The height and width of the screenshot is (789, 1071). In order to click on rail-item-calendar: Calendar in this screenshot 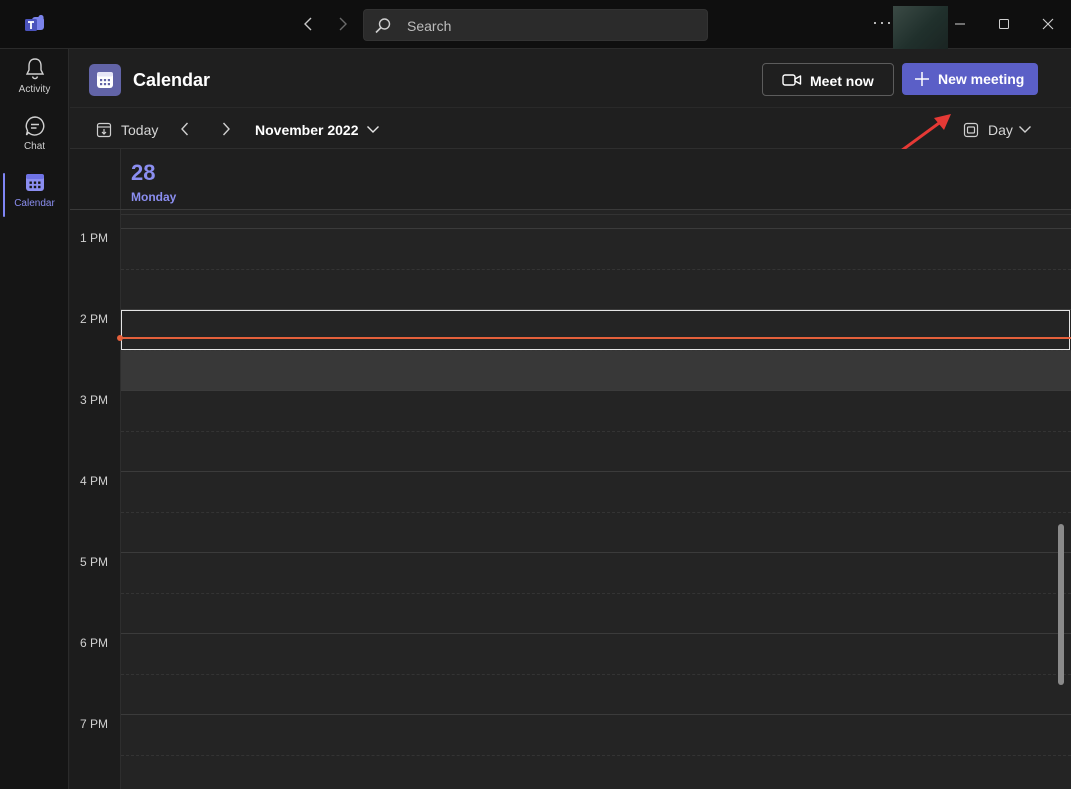, I will do `click(34, 198)`.